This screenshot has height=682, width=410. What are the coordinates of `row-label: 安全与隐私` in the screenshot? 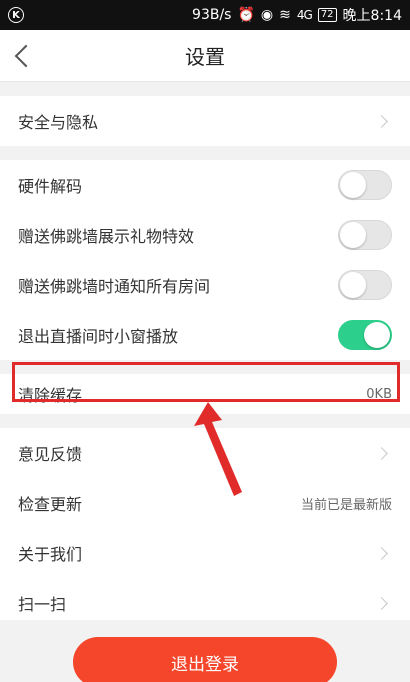 It's located at (58, 122).